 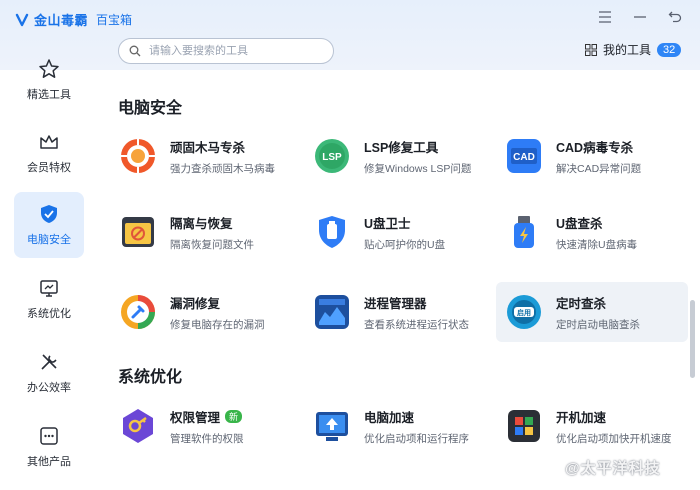 What do you see at coordinates (640, 18) in the screenshot?
I see `minimize-icon` at bounding box center [640, 18].